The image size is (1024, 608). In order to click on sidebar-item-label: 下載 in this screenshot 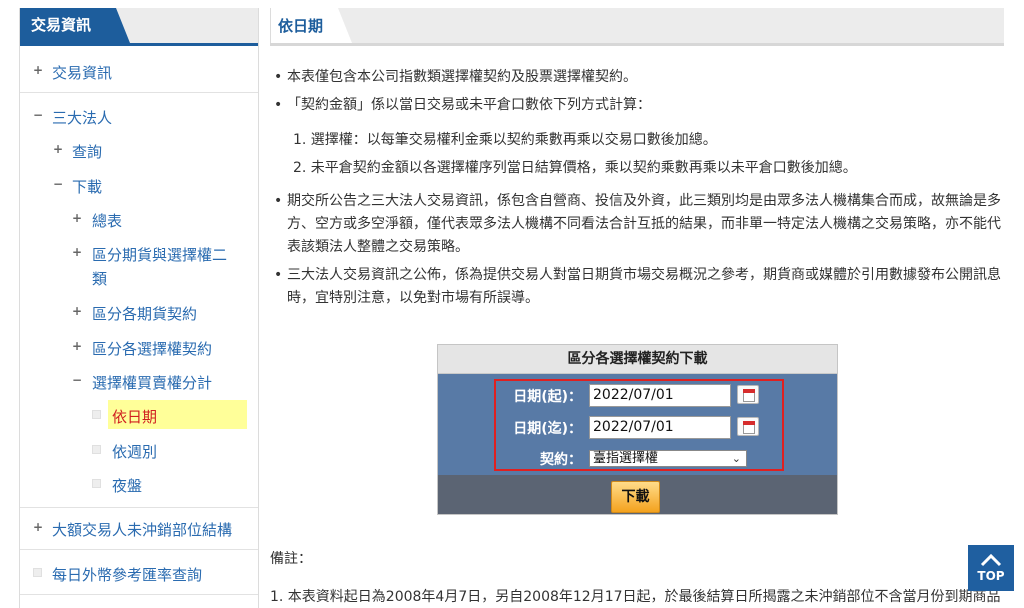, I will do `click(87, 186)`.